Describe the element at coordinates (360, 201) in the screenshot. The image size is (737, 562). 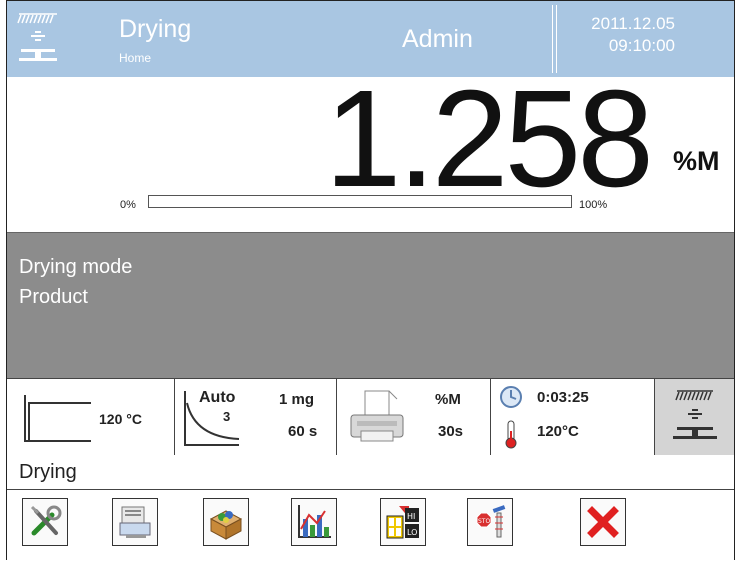
I see `drying-progress-bar` at that location.